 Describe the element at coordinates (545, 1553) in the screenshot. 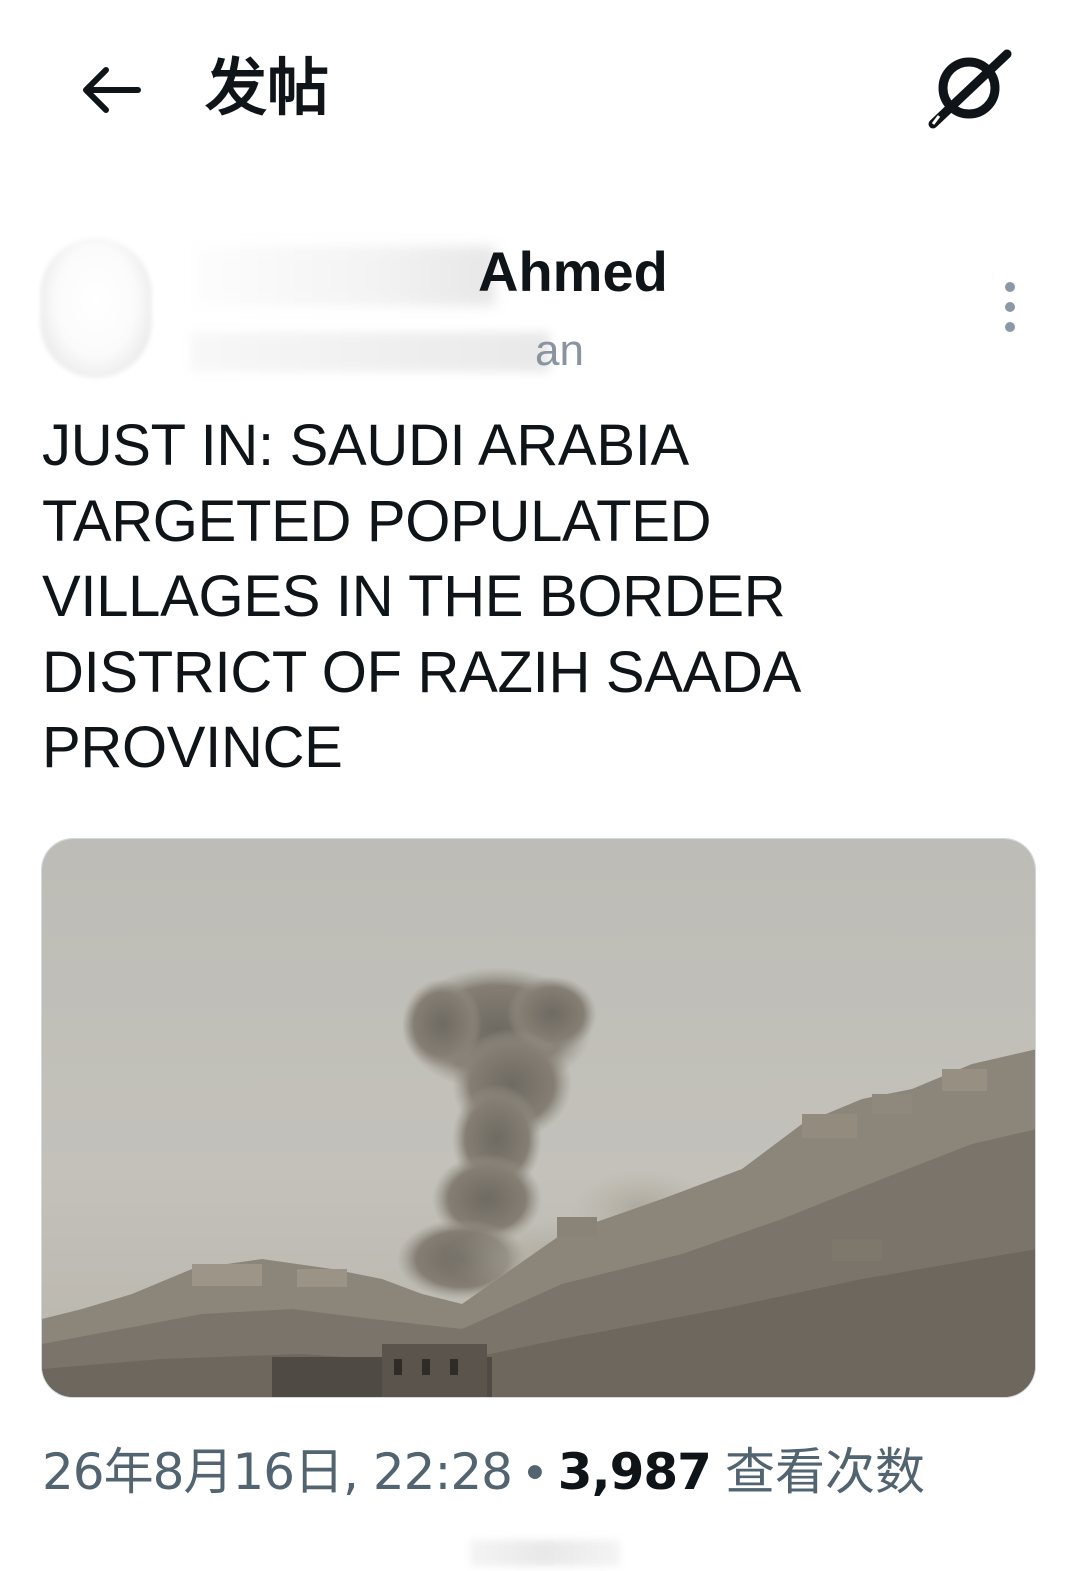

I see `watermark-blur` at that location.